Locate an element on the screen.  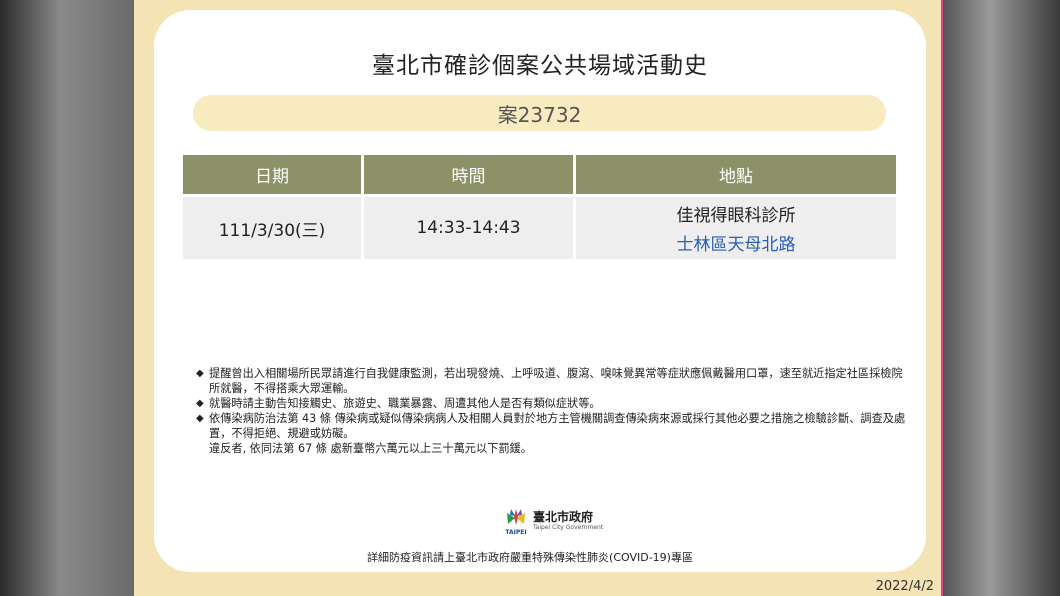
logo-name-zh: 臺北市政府 is located at coordinates (563, 517).